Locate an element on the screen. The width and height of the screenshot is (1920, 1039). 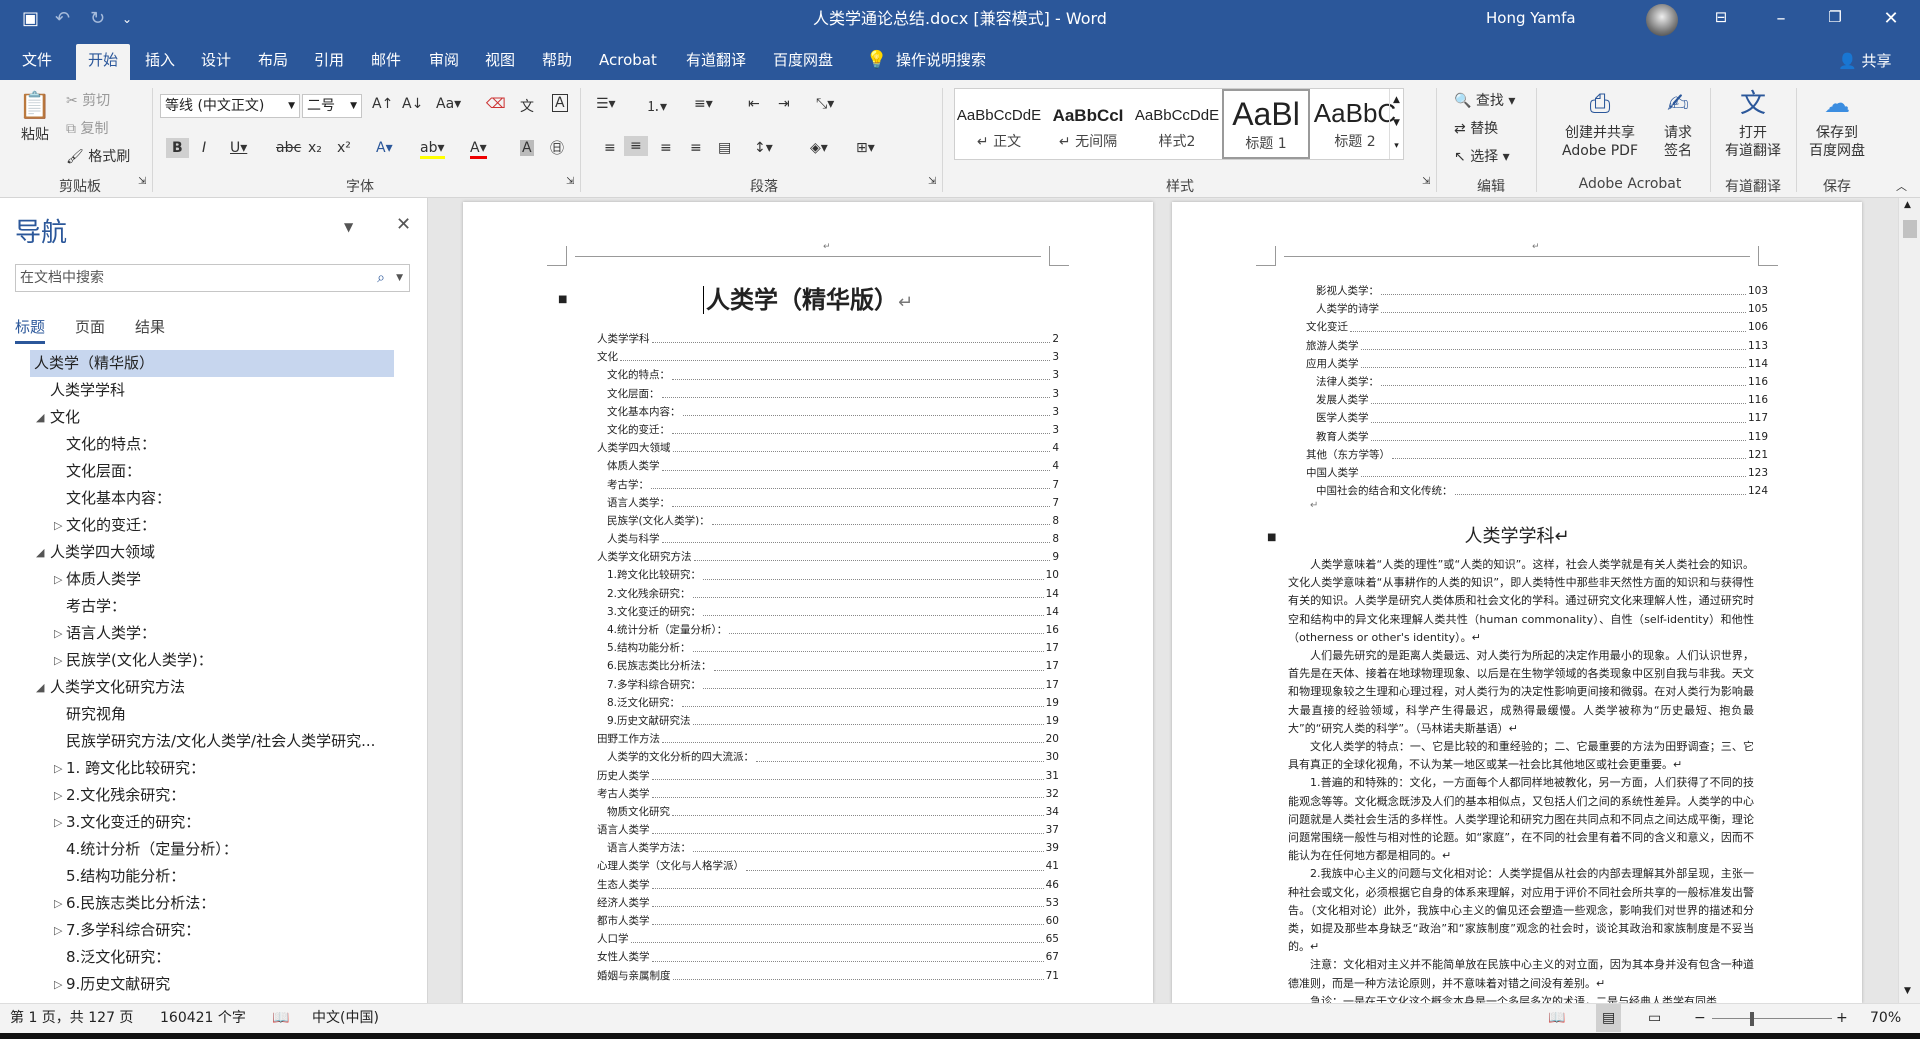
enclose-characters-icon: ㊐ is located at coordinates (557, 148).